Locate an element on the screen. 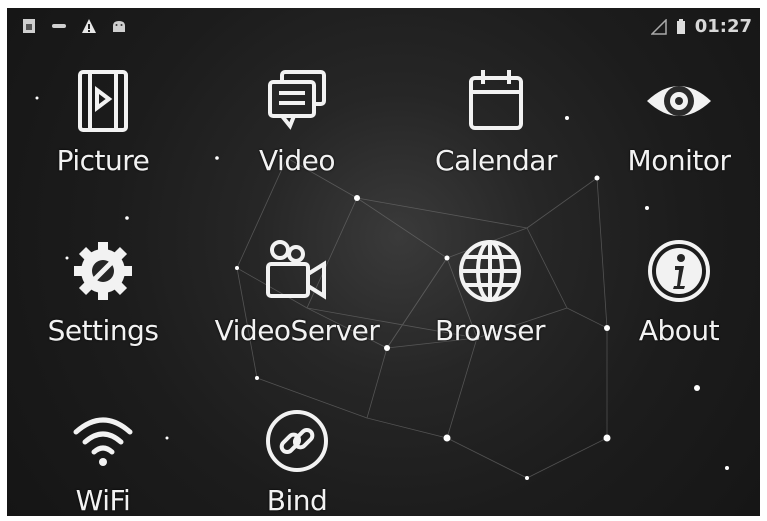 This screenshot has height=521, width=767. status-time: 01:27 is located at coordinates (723, 26).